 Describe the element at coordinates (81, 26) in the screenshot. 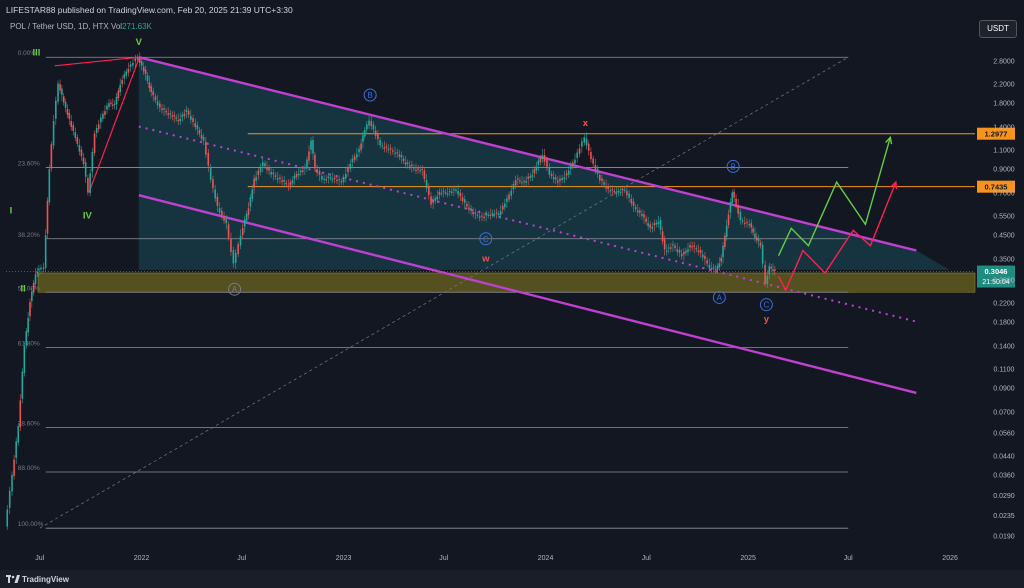

I see `symbol-legend: POL / Tether USD, 1D, HTX Vol271.63K` at that location.